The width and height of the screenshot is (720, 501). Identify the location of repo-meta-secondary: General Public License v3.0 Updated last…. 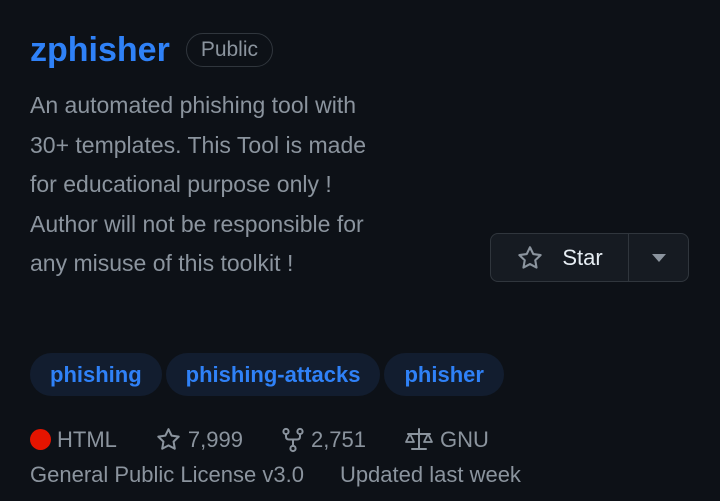
(275, 475).